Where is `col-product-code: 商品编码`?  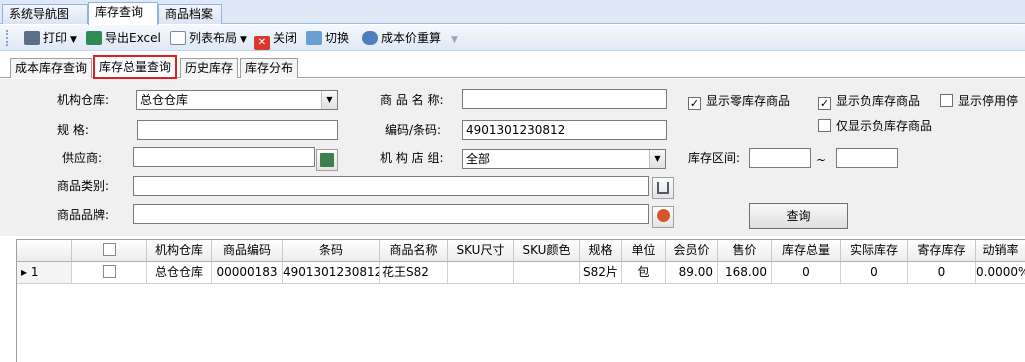
col-product-code: 商品编码 is located at coordinates (247, 251).